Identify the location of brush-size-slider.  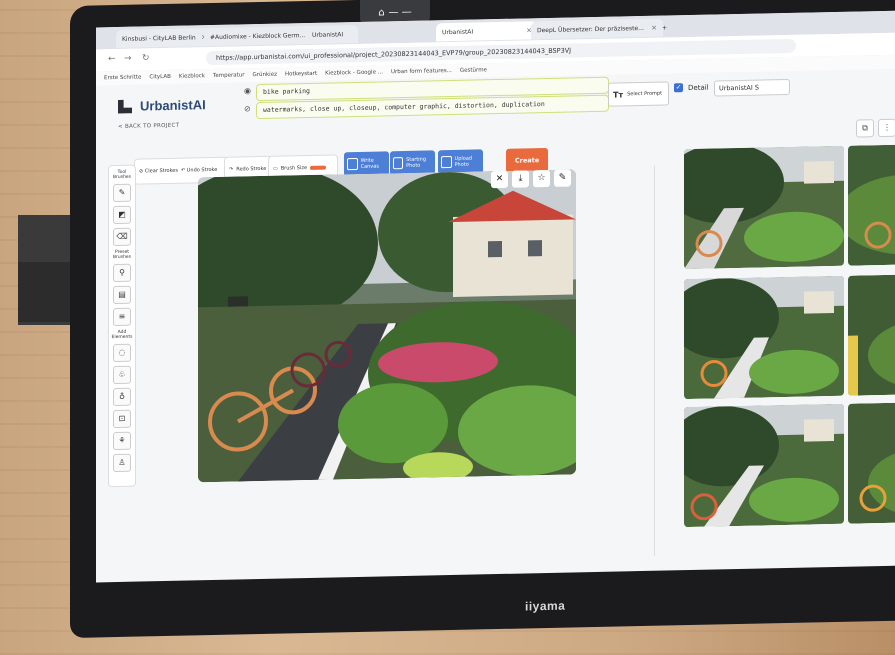
(318, 167).